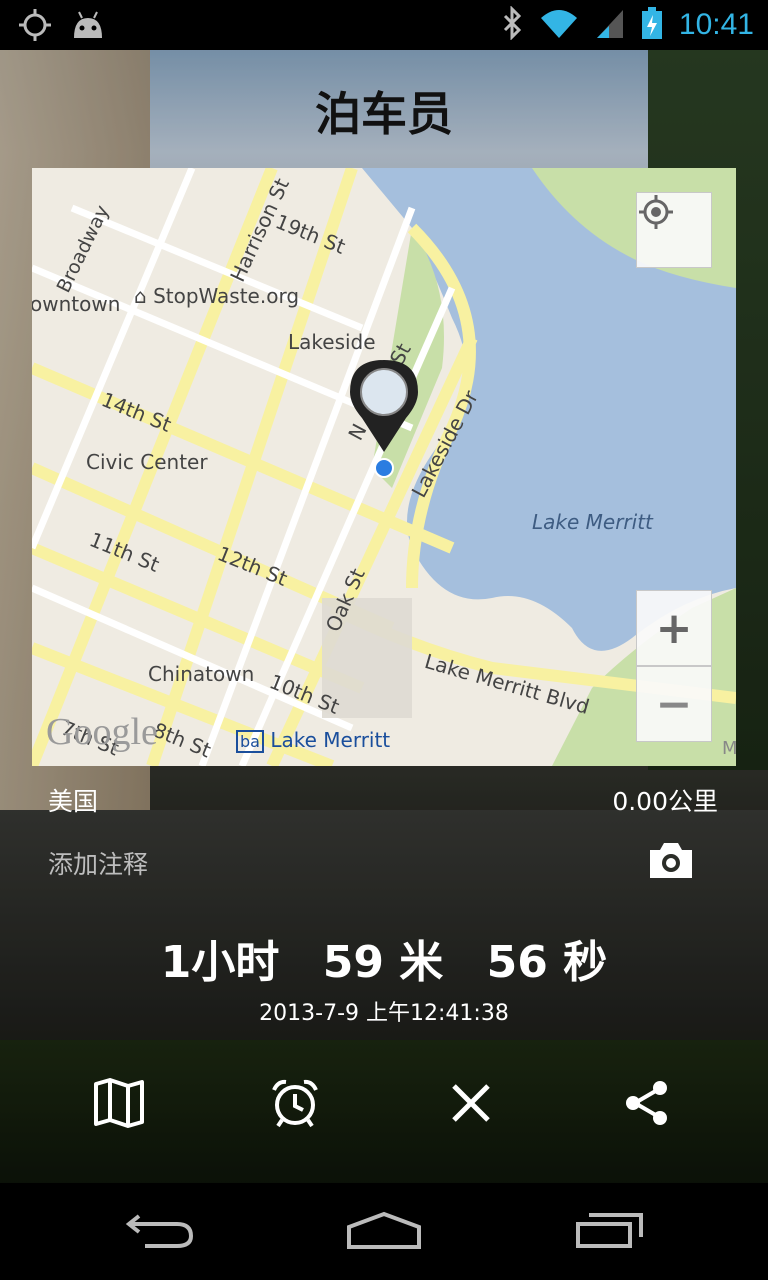 Image resolution: width=768 pixels, height=1280 pixels. I want to click on home-button, so click(384, 1232).